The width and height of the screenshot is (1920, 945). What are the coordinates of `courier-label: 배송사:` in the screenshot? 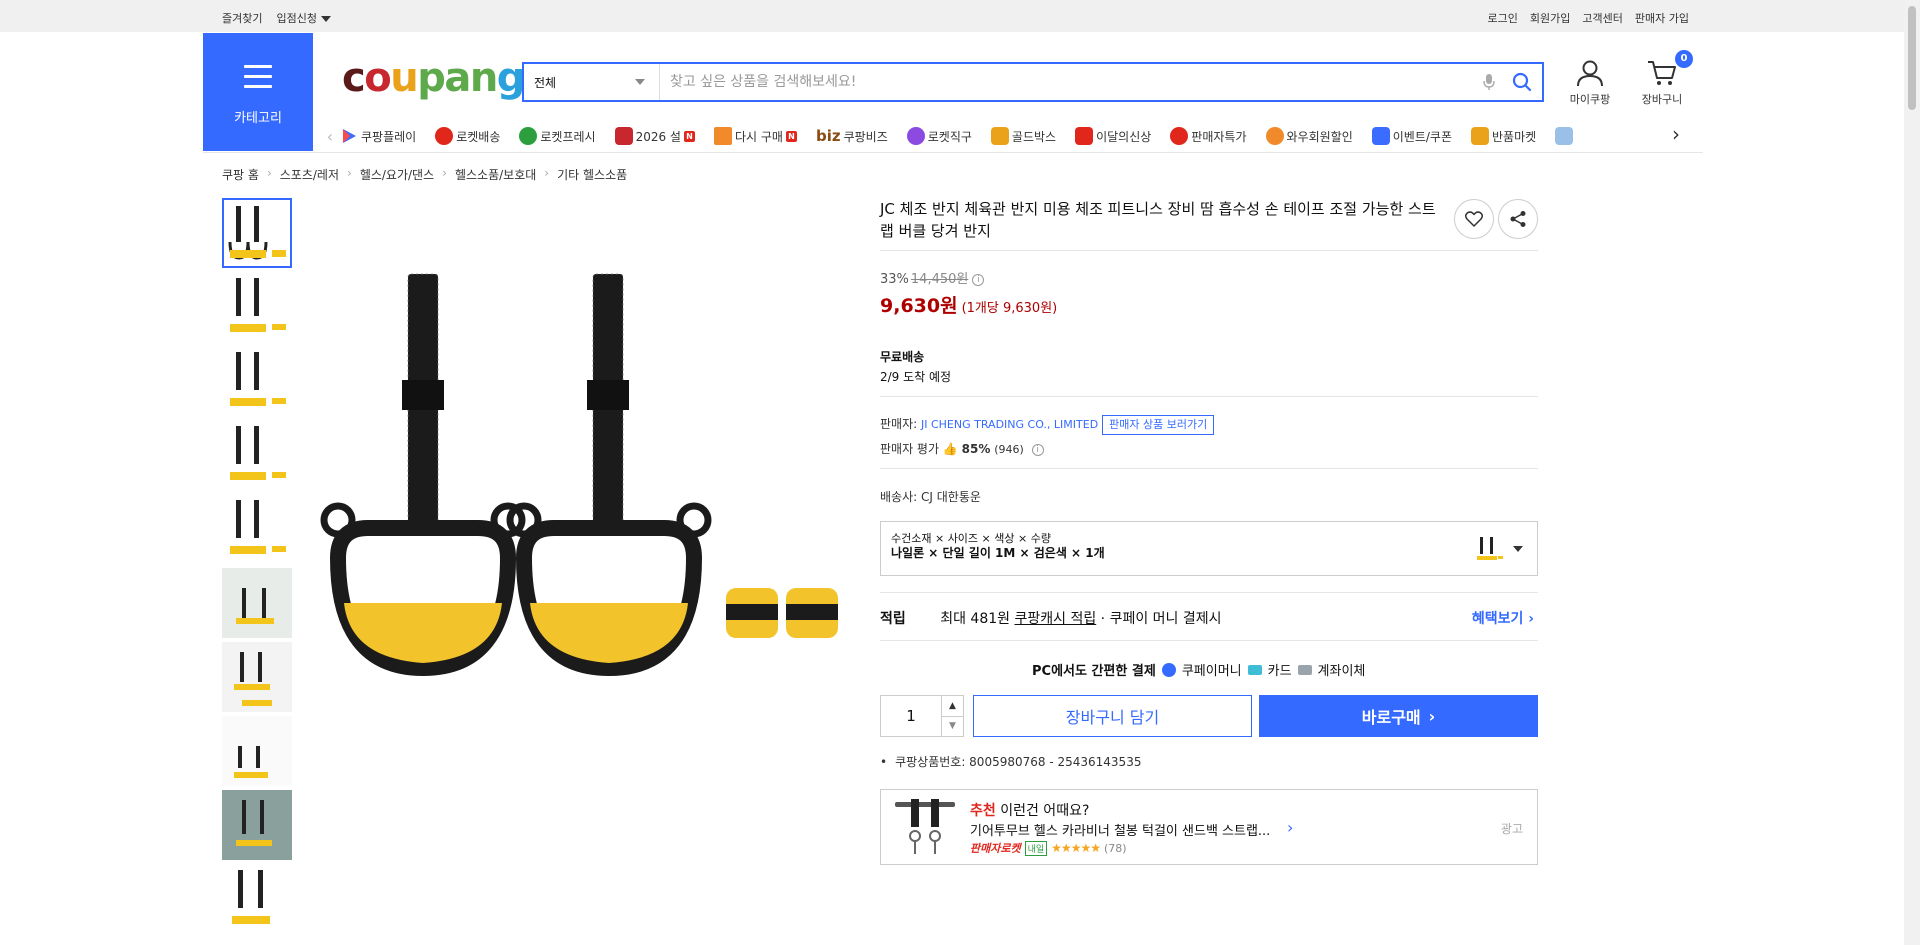 It's located at (899, 497).